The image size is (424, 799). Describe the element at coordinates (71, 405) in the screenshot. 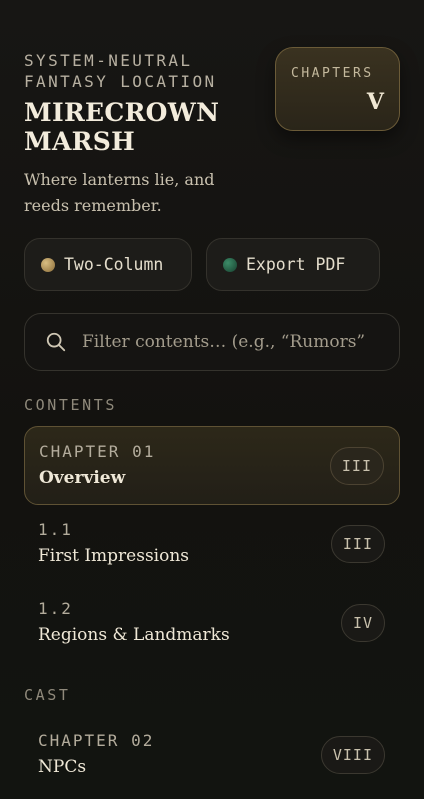

I see `contents-section-label: CONTENTS` at that location.